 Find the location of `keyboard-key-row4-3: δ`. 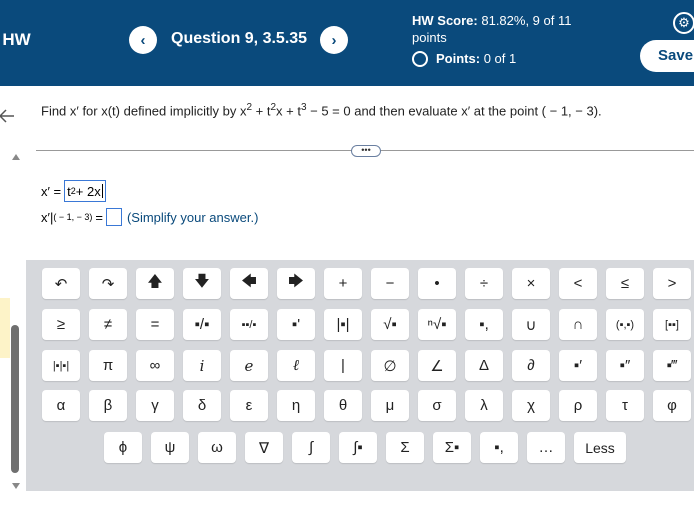

keyboard-key-row4-3: δ is located at coordinates (202, 405).